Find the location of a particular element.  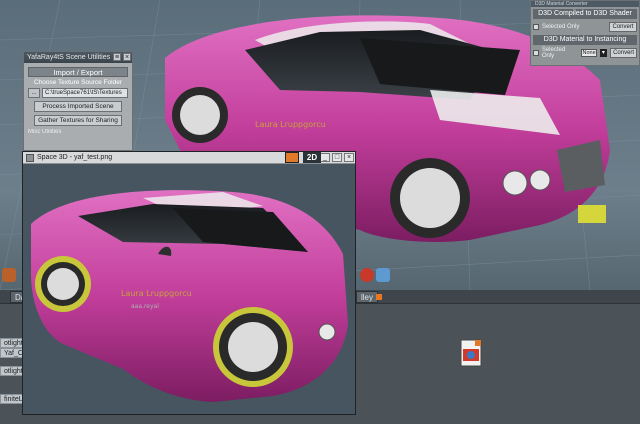

convert-button-1: Convert is located at coordinates (623, 27).